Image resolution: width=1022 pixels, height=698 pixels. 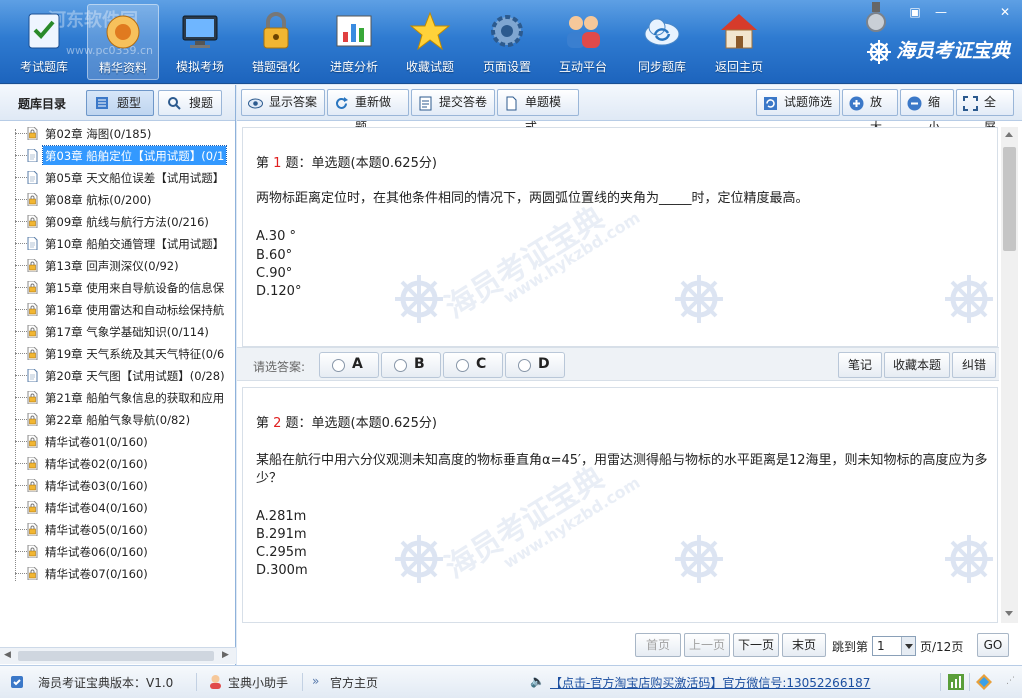 I want to click on resize-grip-icon: ⋰, so click(x=1010, y=681).